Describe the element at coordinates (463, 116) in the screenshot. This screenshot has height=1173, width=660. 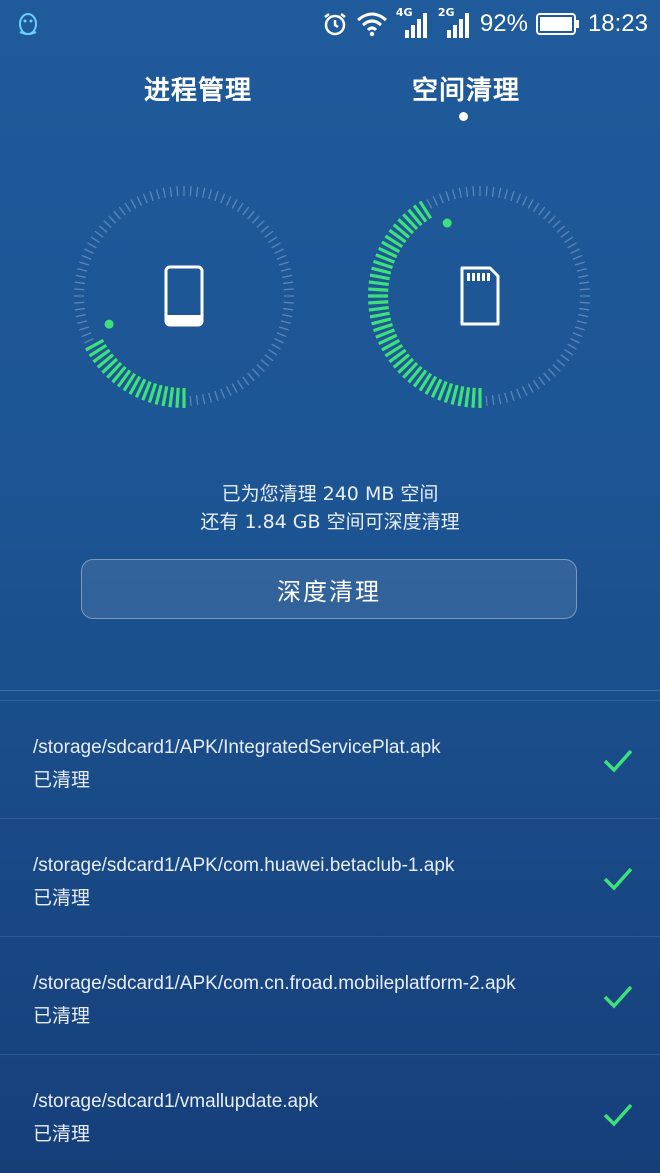
I see `active-tab-indicator` at that location.